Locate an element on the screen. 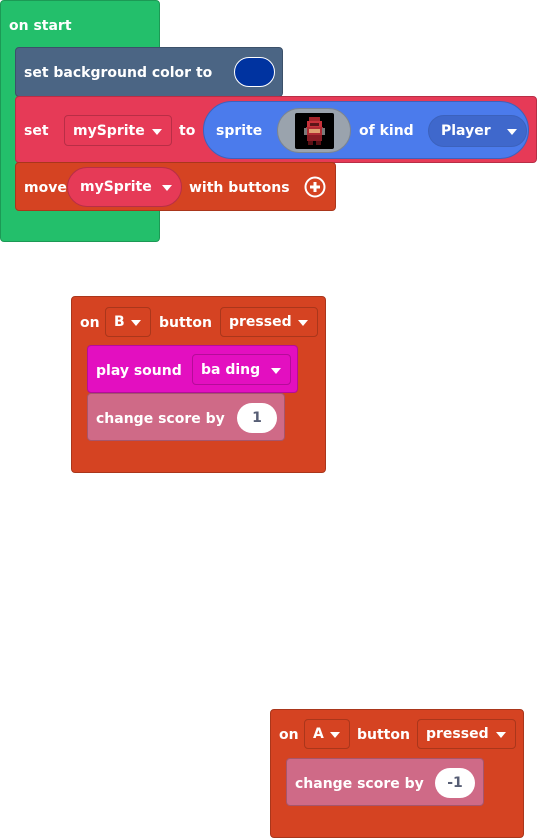 This screenshot has height=838, width=537. move-variable-dropdown: mySprite is located at coordinates (124, 187).